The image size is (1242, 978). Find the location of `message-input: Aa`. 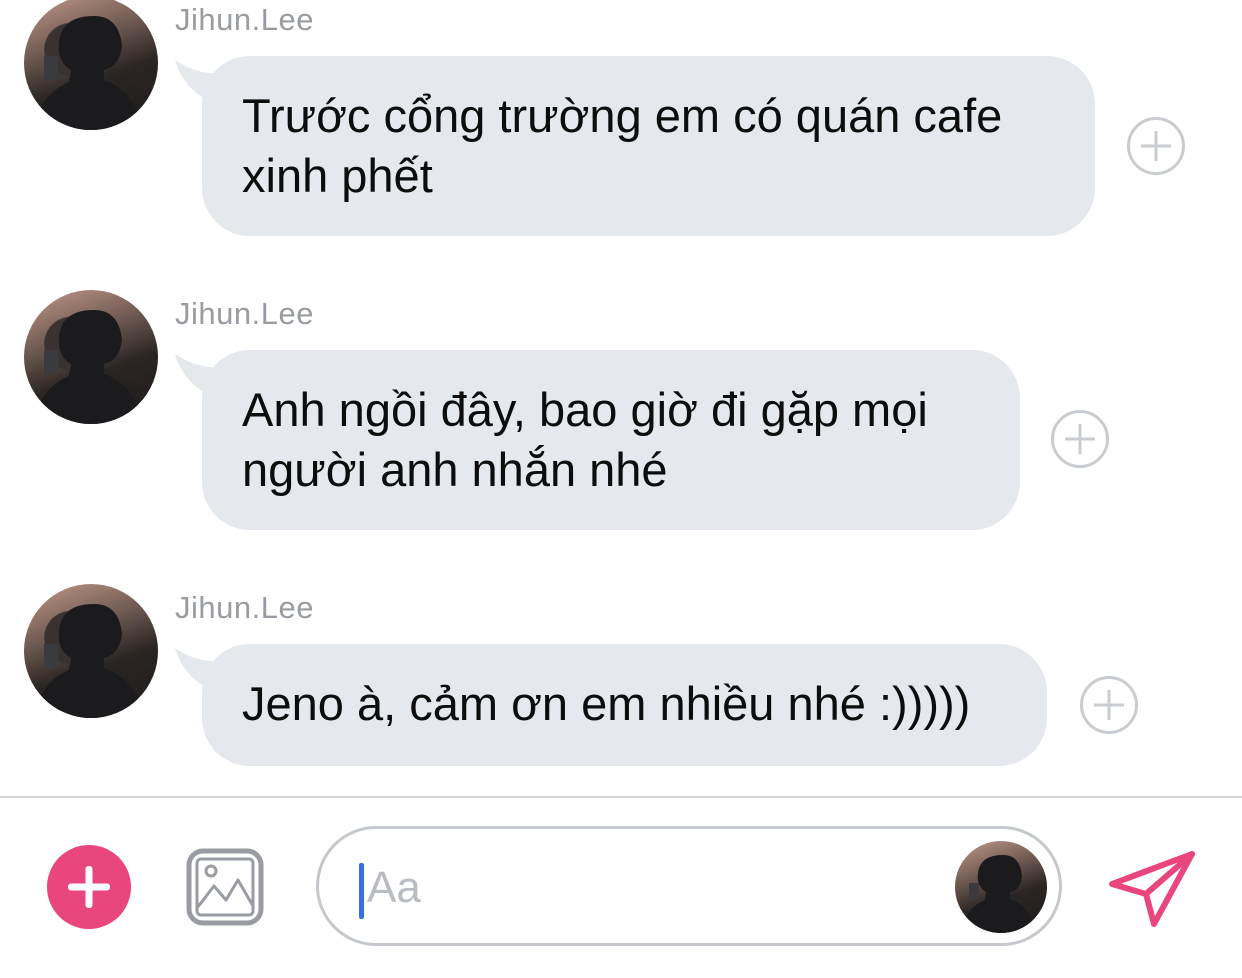

message-input: Aa is located at coordinates (689, 886).